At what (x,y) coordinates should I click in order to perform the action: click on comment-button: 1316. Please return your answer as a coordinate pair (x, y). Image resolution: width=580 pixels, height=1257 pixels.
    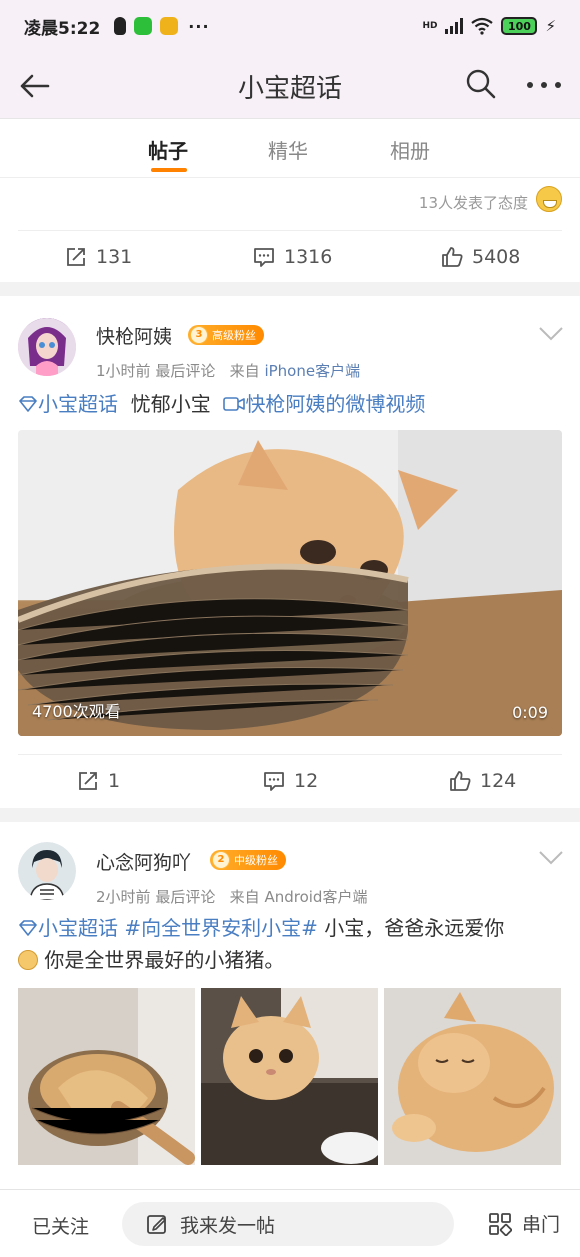
    Looking at the image, I should click on (292, 257).